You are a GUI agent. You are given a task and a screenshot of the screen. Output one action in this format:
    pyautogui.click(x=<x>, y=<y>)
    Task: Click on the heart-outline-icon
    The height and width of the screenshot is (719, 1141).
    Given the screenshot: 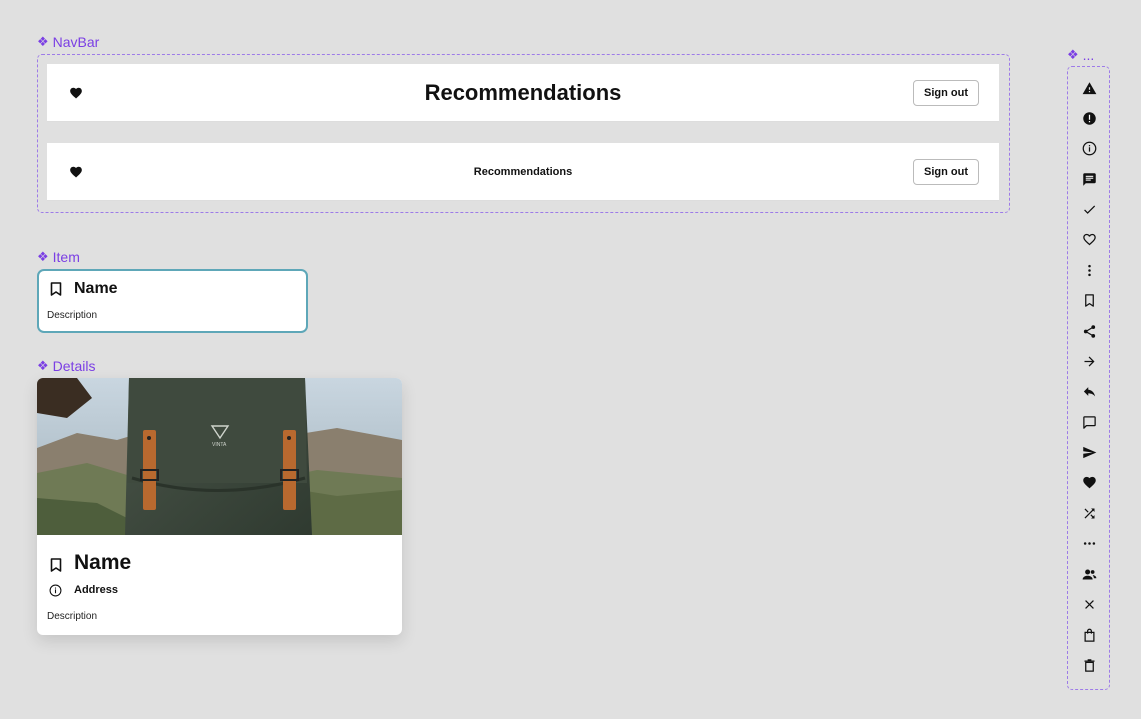 What is the action you would take?
    pyautogui.click(x=1089, y=239)
    